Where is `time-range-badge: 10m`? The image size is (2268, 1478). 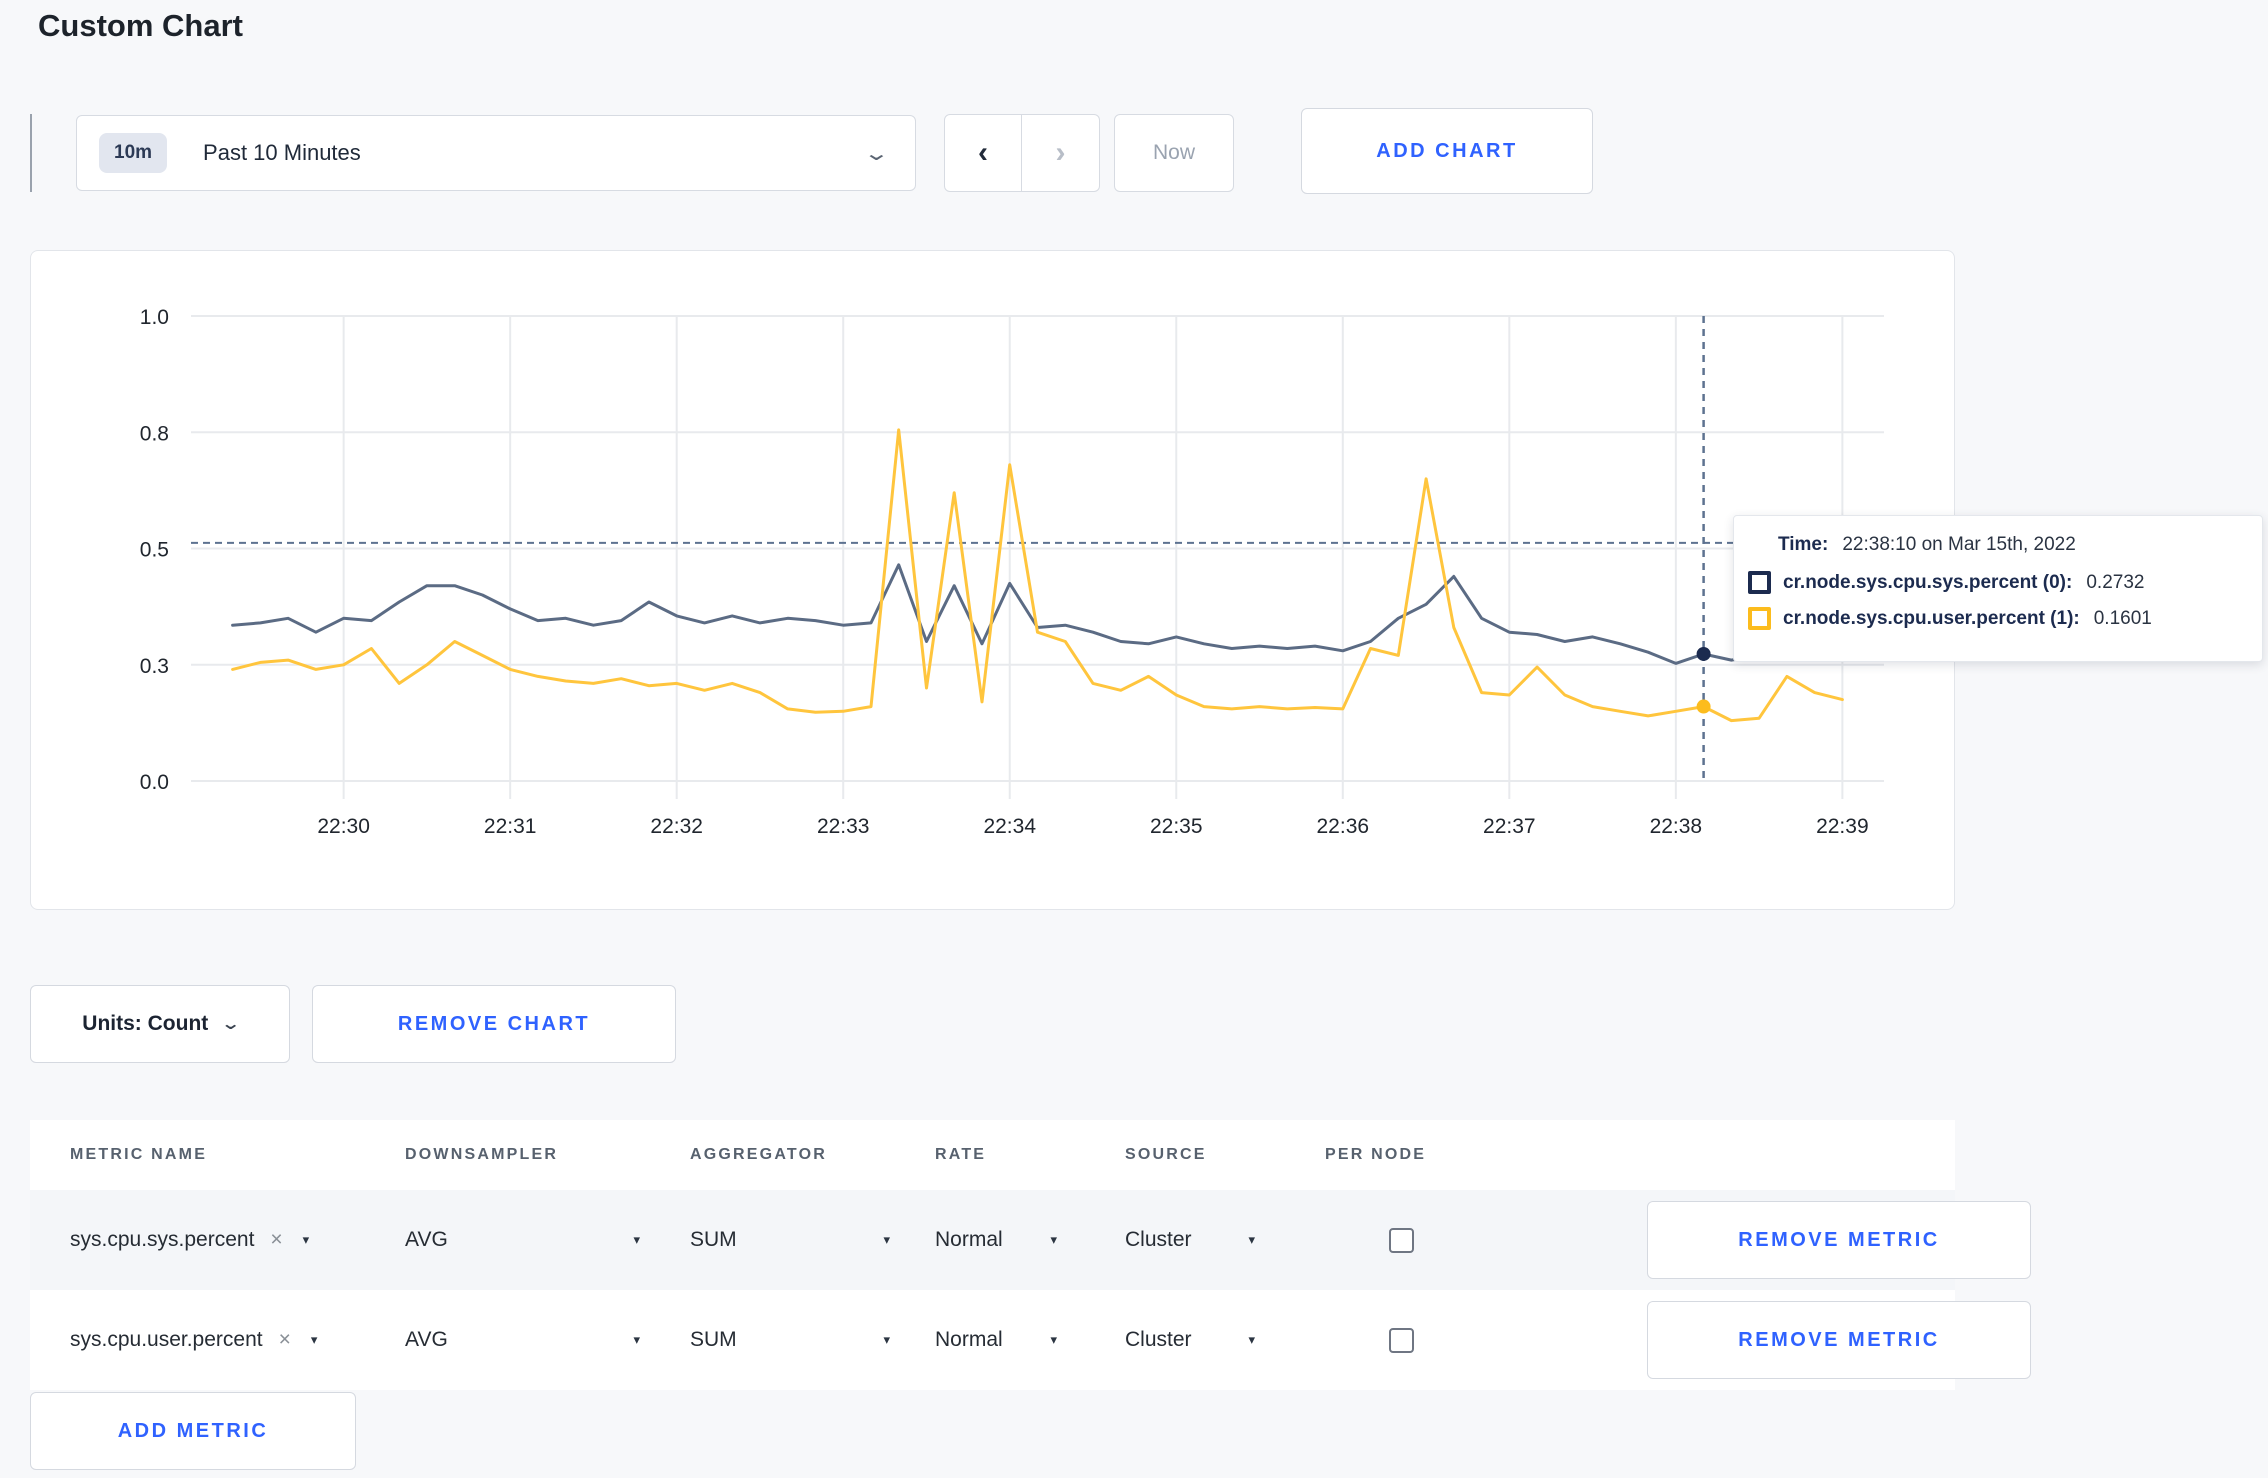
time-range-badge: 10m is located at coordinates (133, 153).